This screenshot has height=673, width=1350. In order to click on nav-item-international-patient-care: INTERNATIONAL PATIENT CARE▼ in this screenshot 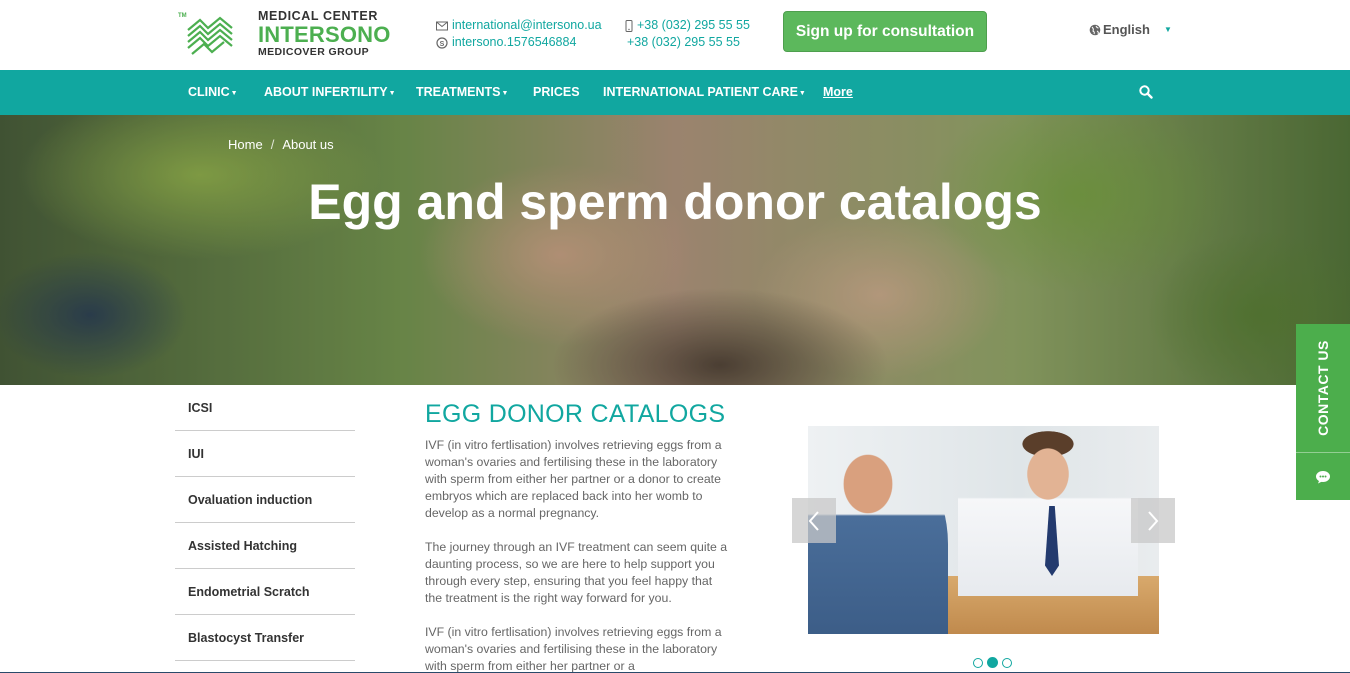, I will do `click(704, 92)`.